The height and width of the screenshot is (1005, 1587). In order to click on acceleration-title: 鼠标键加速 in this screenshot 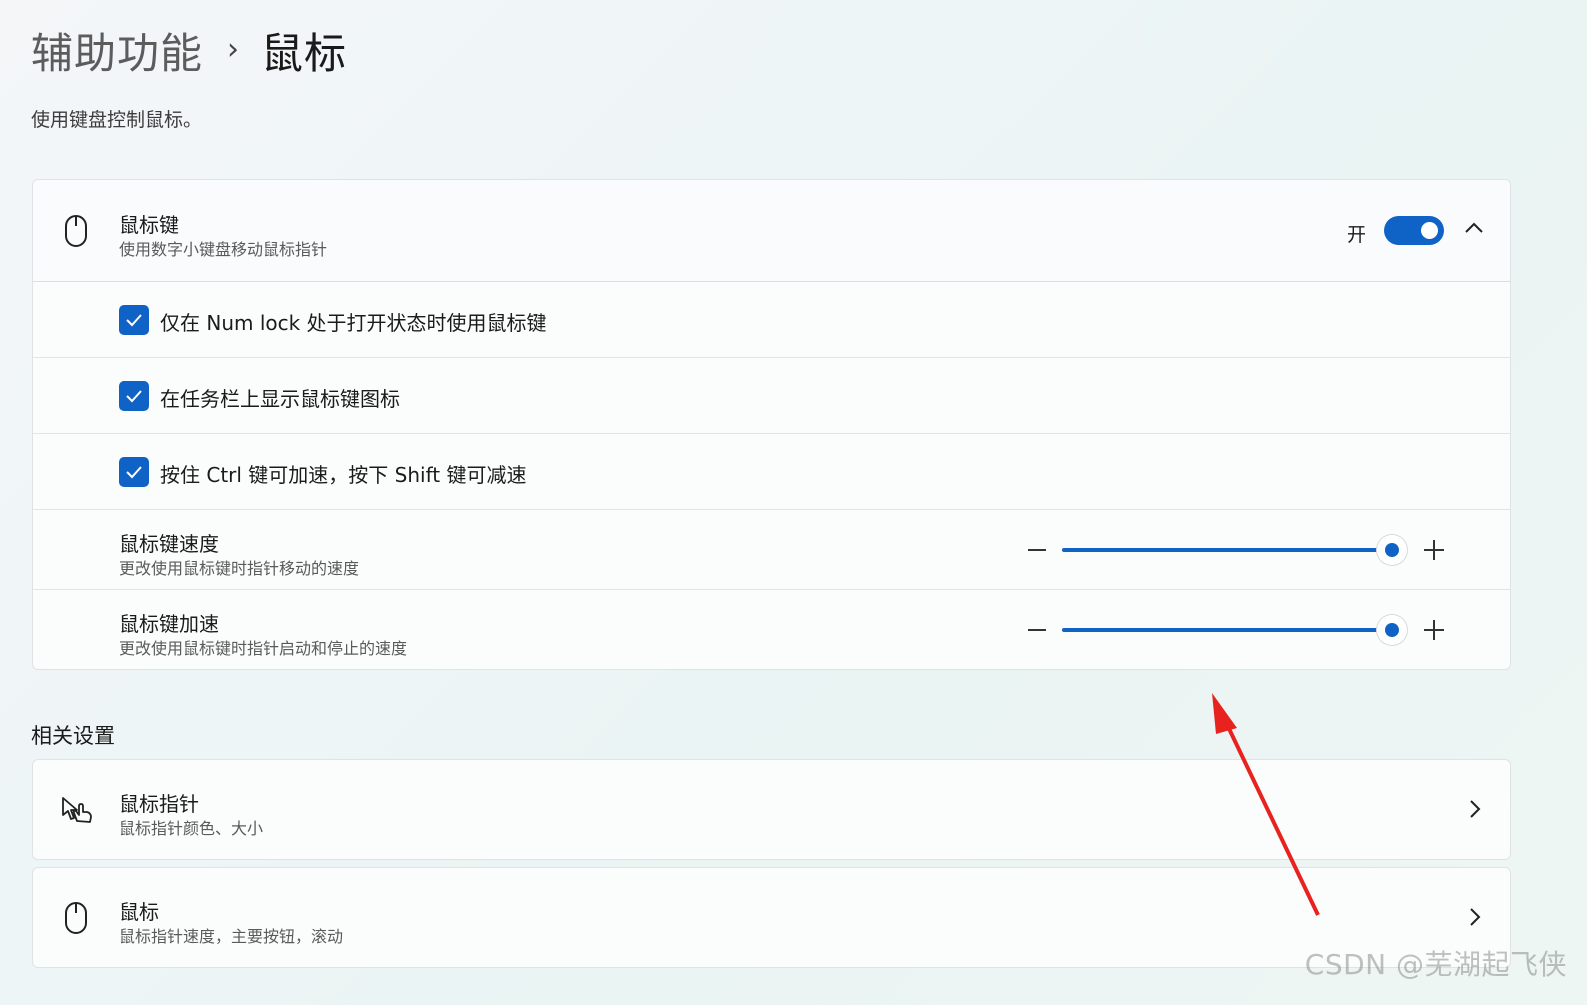, I will do `click(169, 624)`.